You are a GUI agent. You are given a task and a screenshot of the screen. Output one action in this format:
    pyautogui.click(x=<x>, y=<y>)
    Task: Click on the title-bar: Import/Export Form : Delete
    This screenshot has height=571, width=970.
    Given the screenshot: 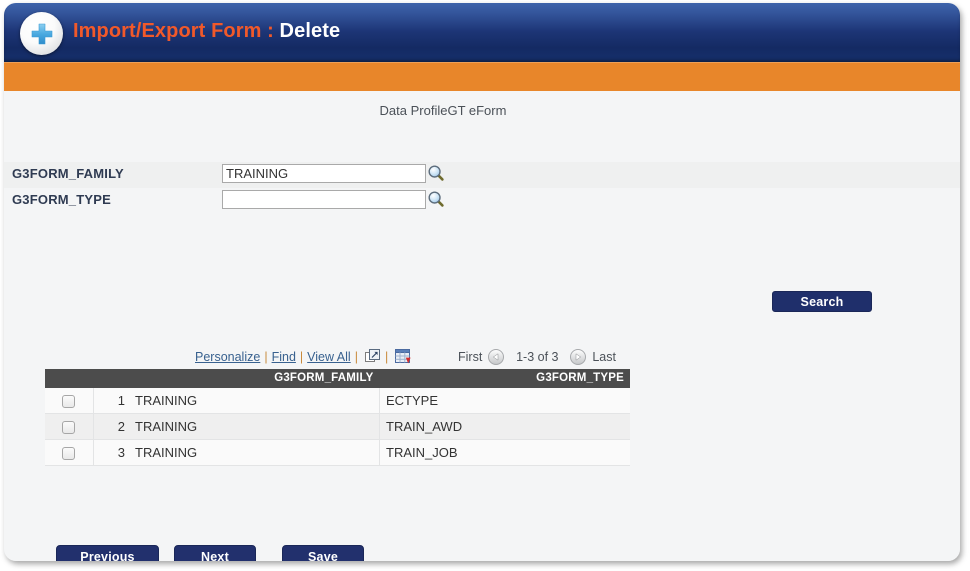 What is the action you would take?
    pyautogui.click(x=482, y=32)
    